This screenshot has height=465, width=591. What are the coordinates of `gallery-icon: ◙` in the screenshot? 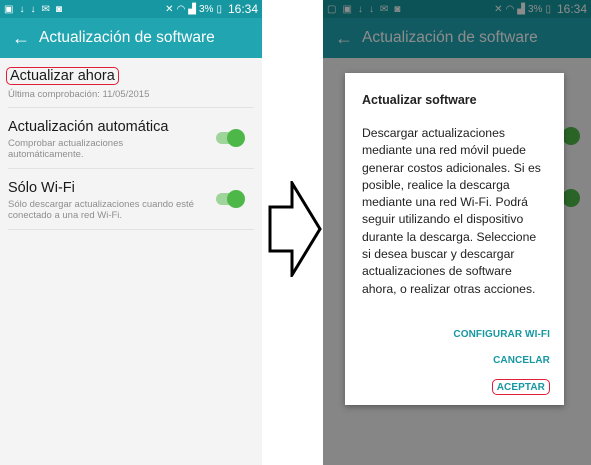 It's located at (58, 9).